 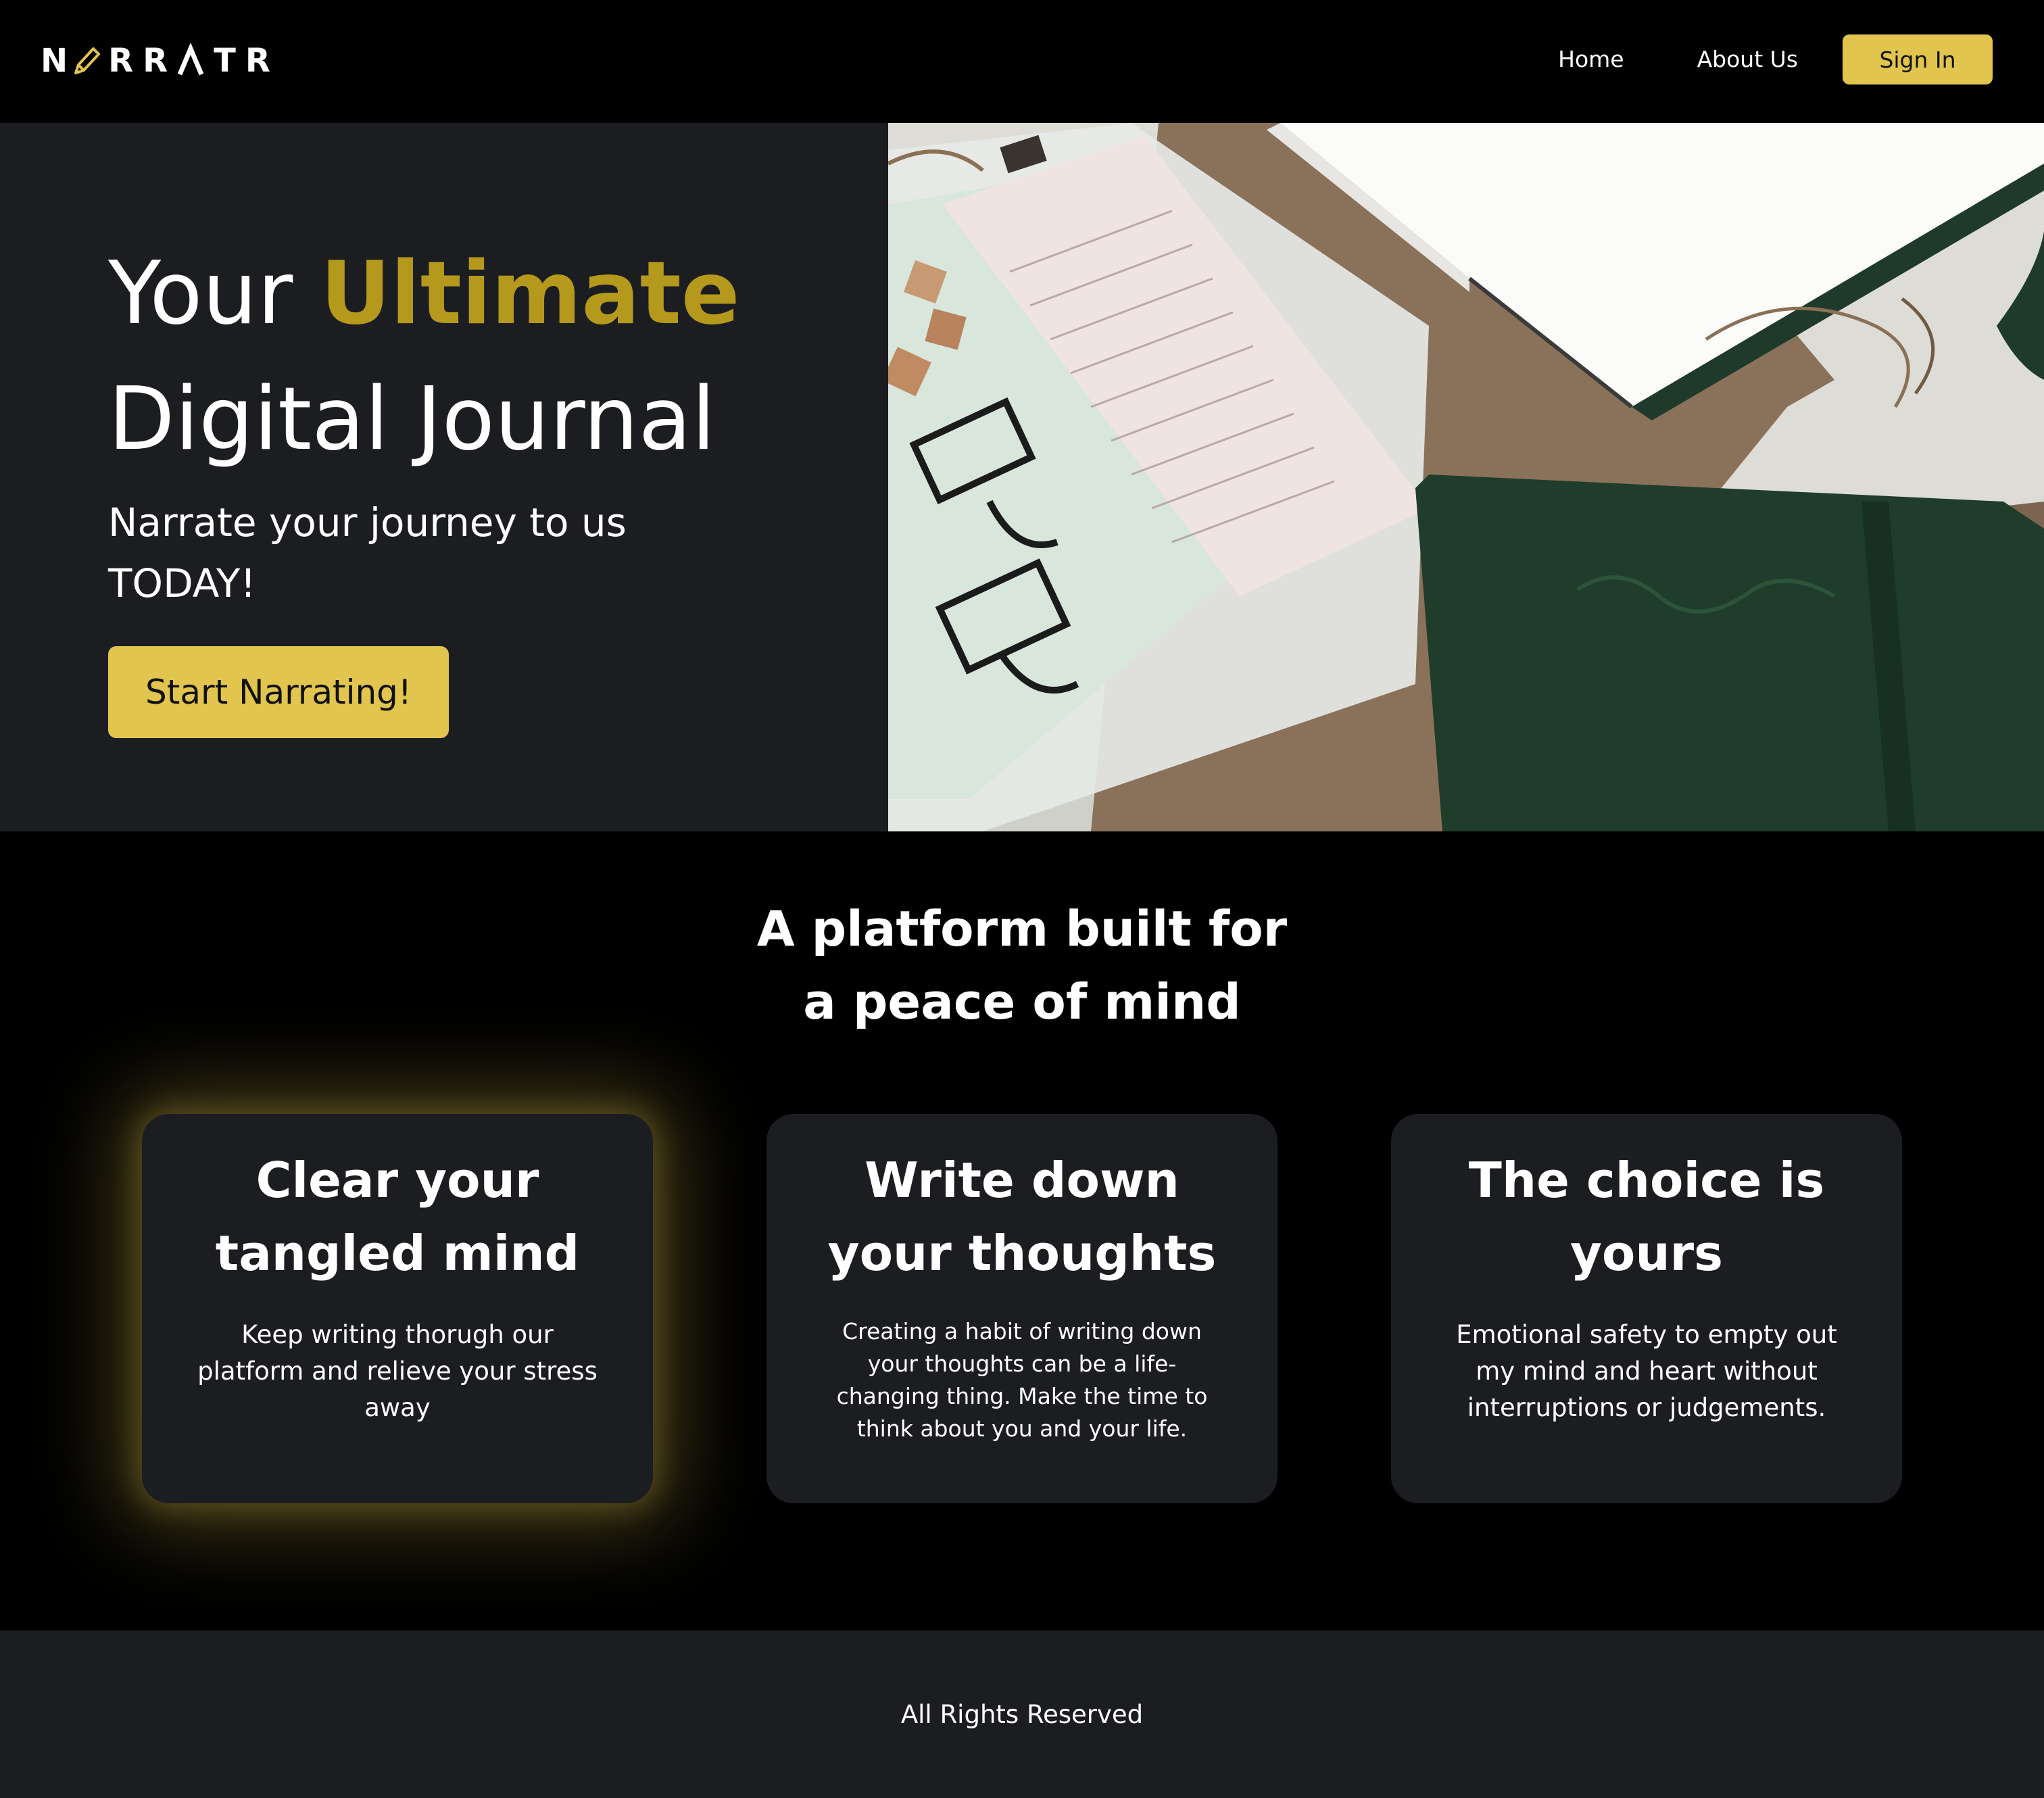 I want to click on nav-link-home: Home, so click(x=1591, y=59).